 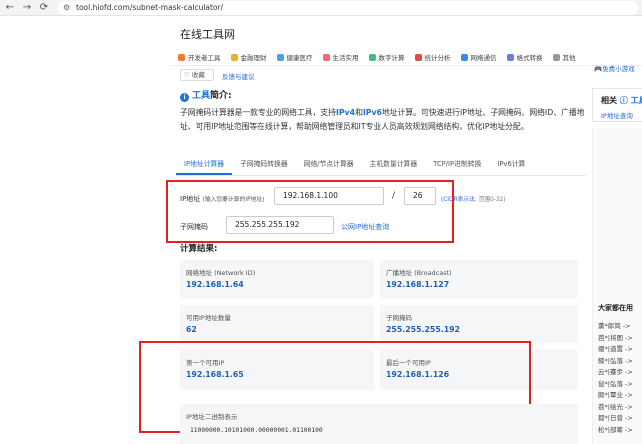 I want to click on broadcast-card: 广播地址 (Broadcast) 192.168.1.127, so click(x=479, y=279).